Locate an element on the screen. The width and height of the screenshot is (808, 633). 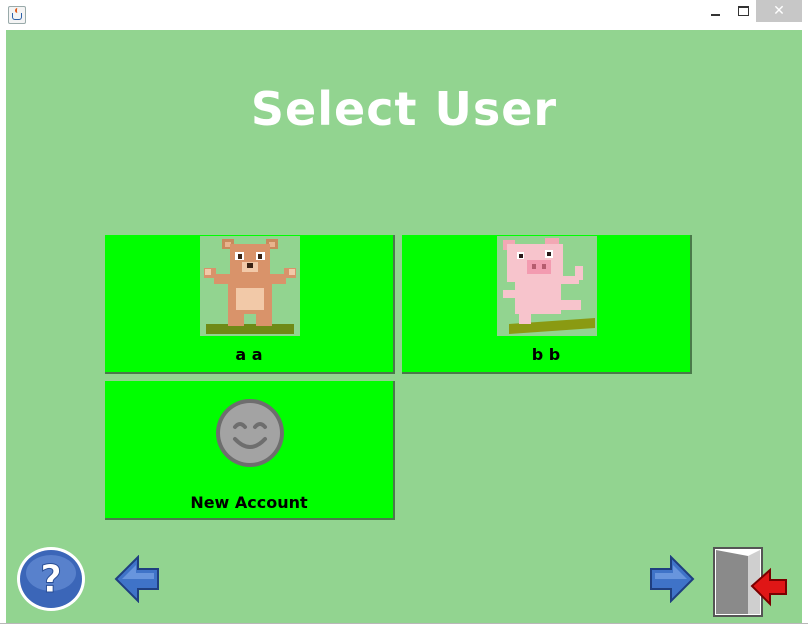
exit-door-icon is located at coordinates (750, 582).